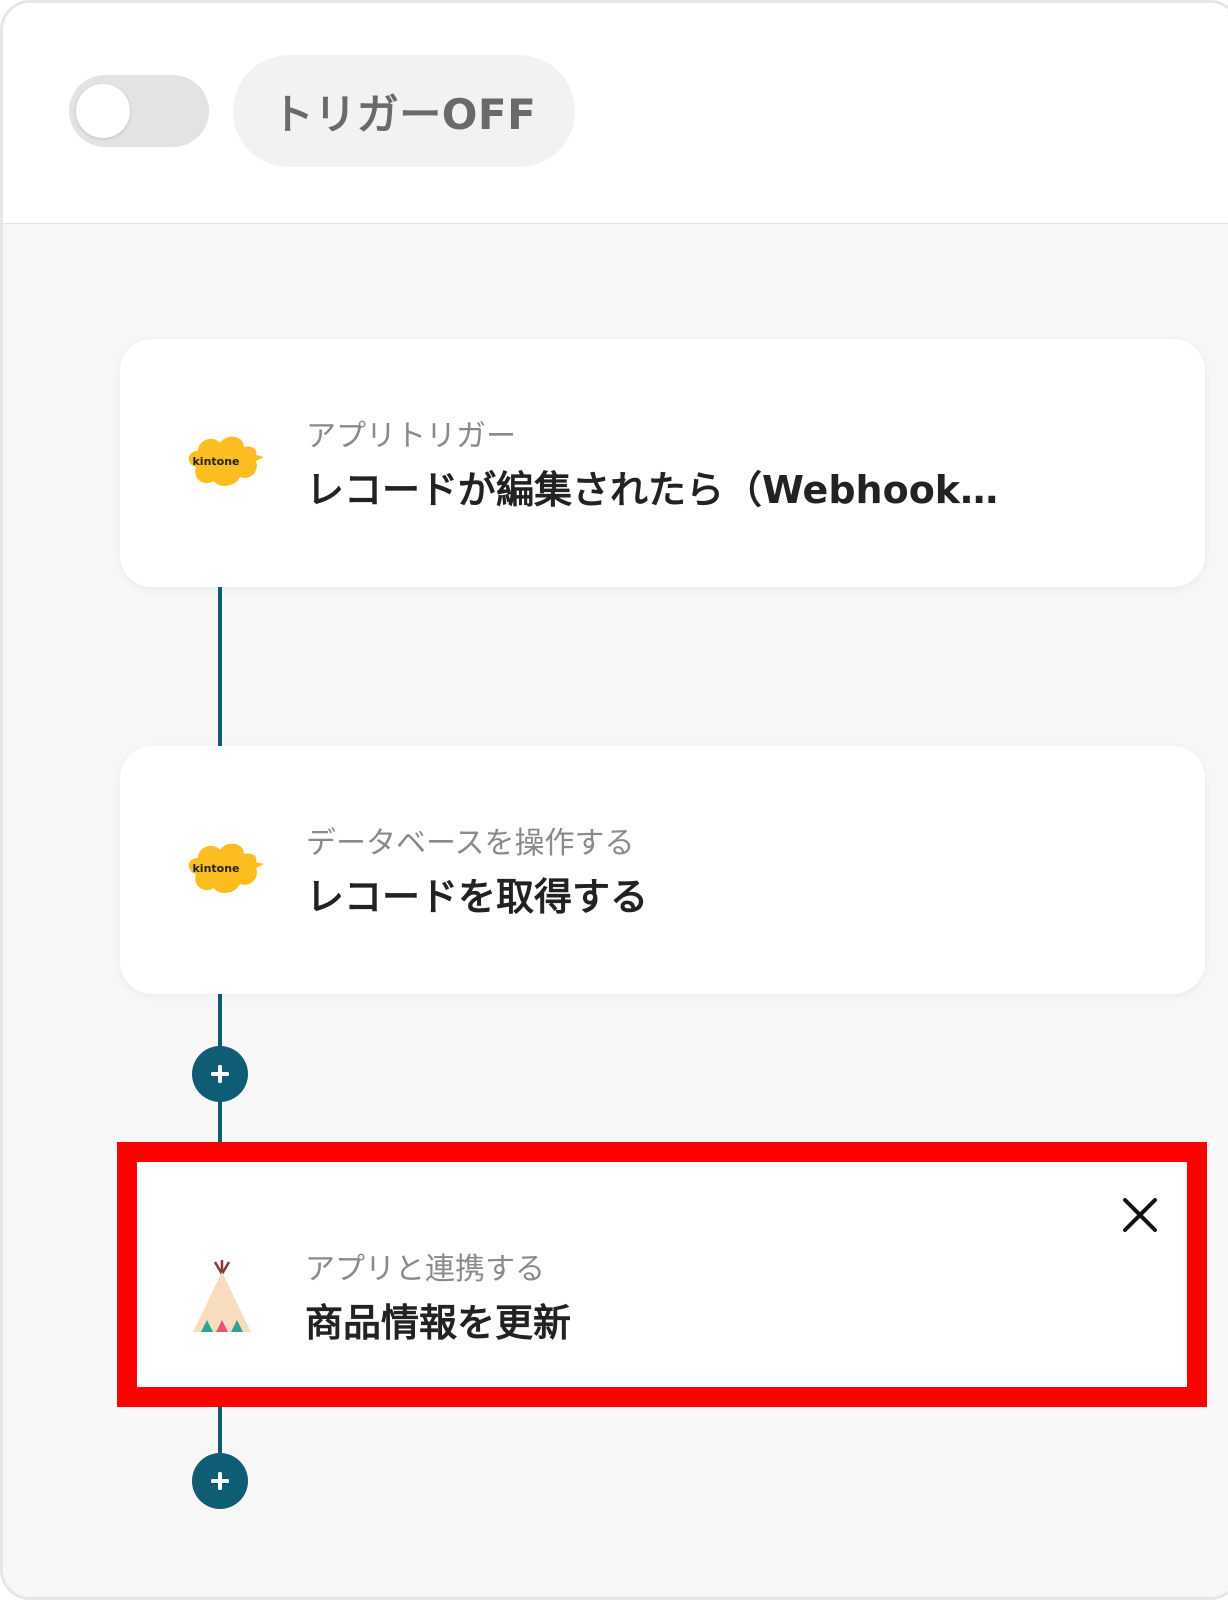 The image size is (1228, 1600). I want to click on step-category: アプリと連携する, so click(425, 1269).